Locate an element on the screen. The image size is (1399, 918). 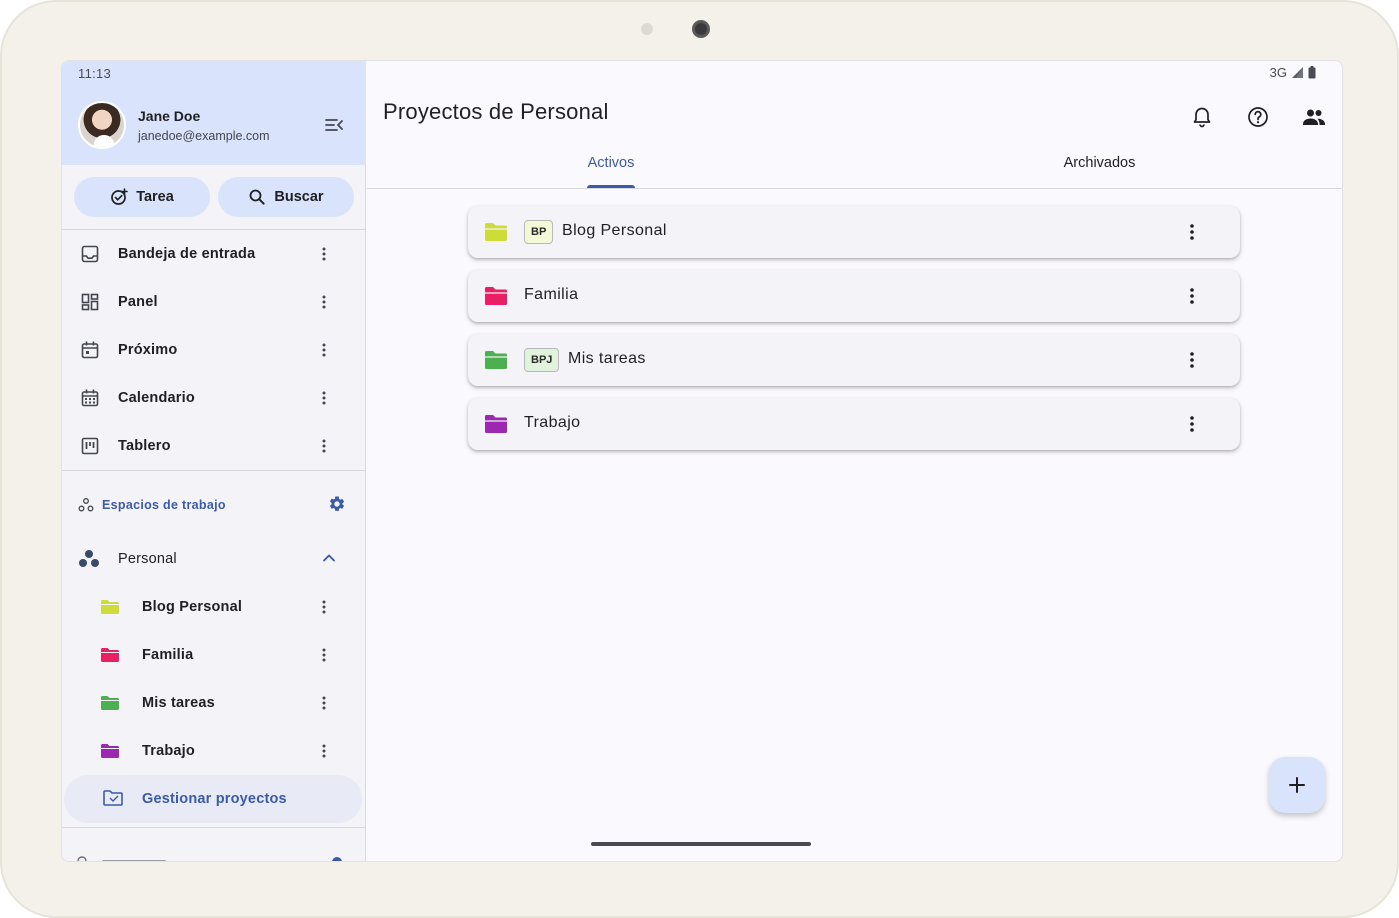
search-label: Buscar is located at coordinates (299, 197).